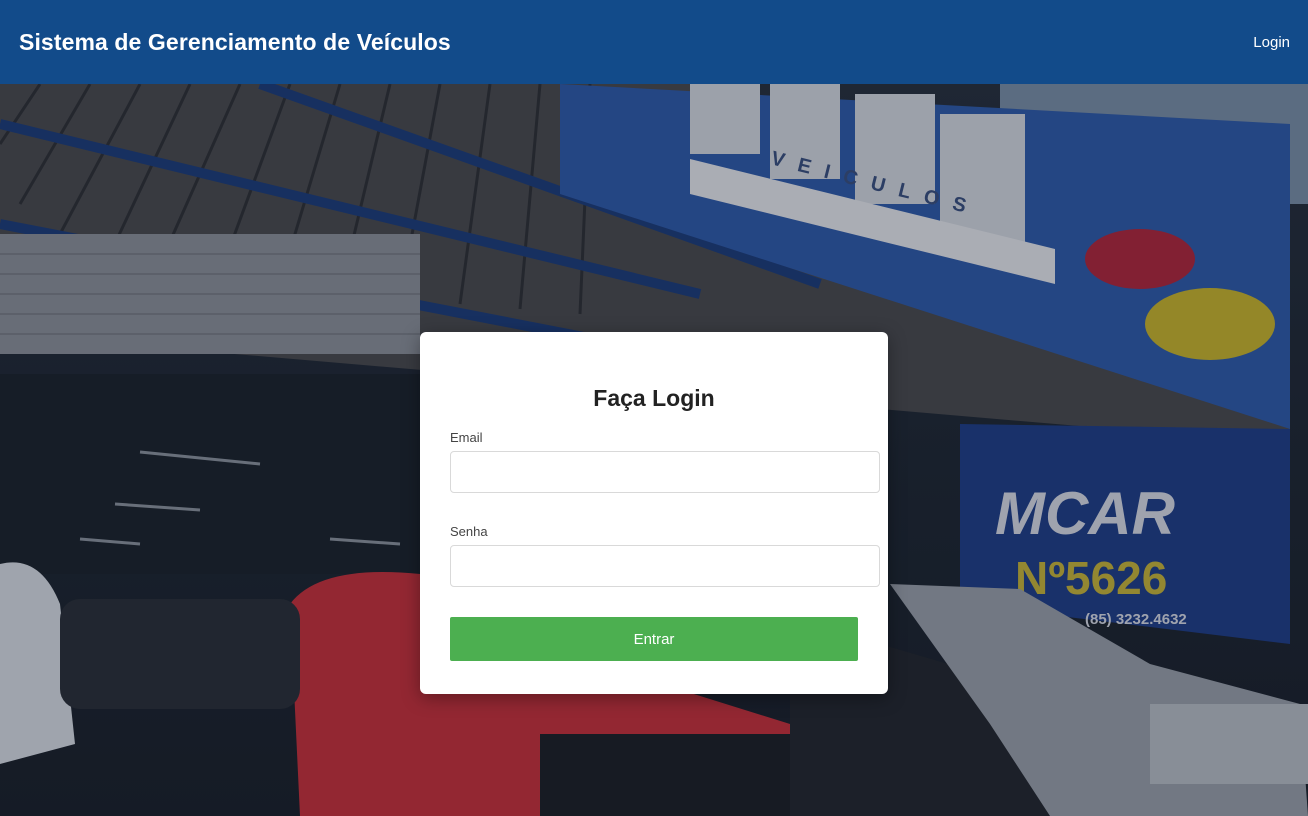 The width and height of the screenshot is (1308, 816). Describe the element at coordinates (466, 437) in the screenshot. I see `email-label: Email` at that location.